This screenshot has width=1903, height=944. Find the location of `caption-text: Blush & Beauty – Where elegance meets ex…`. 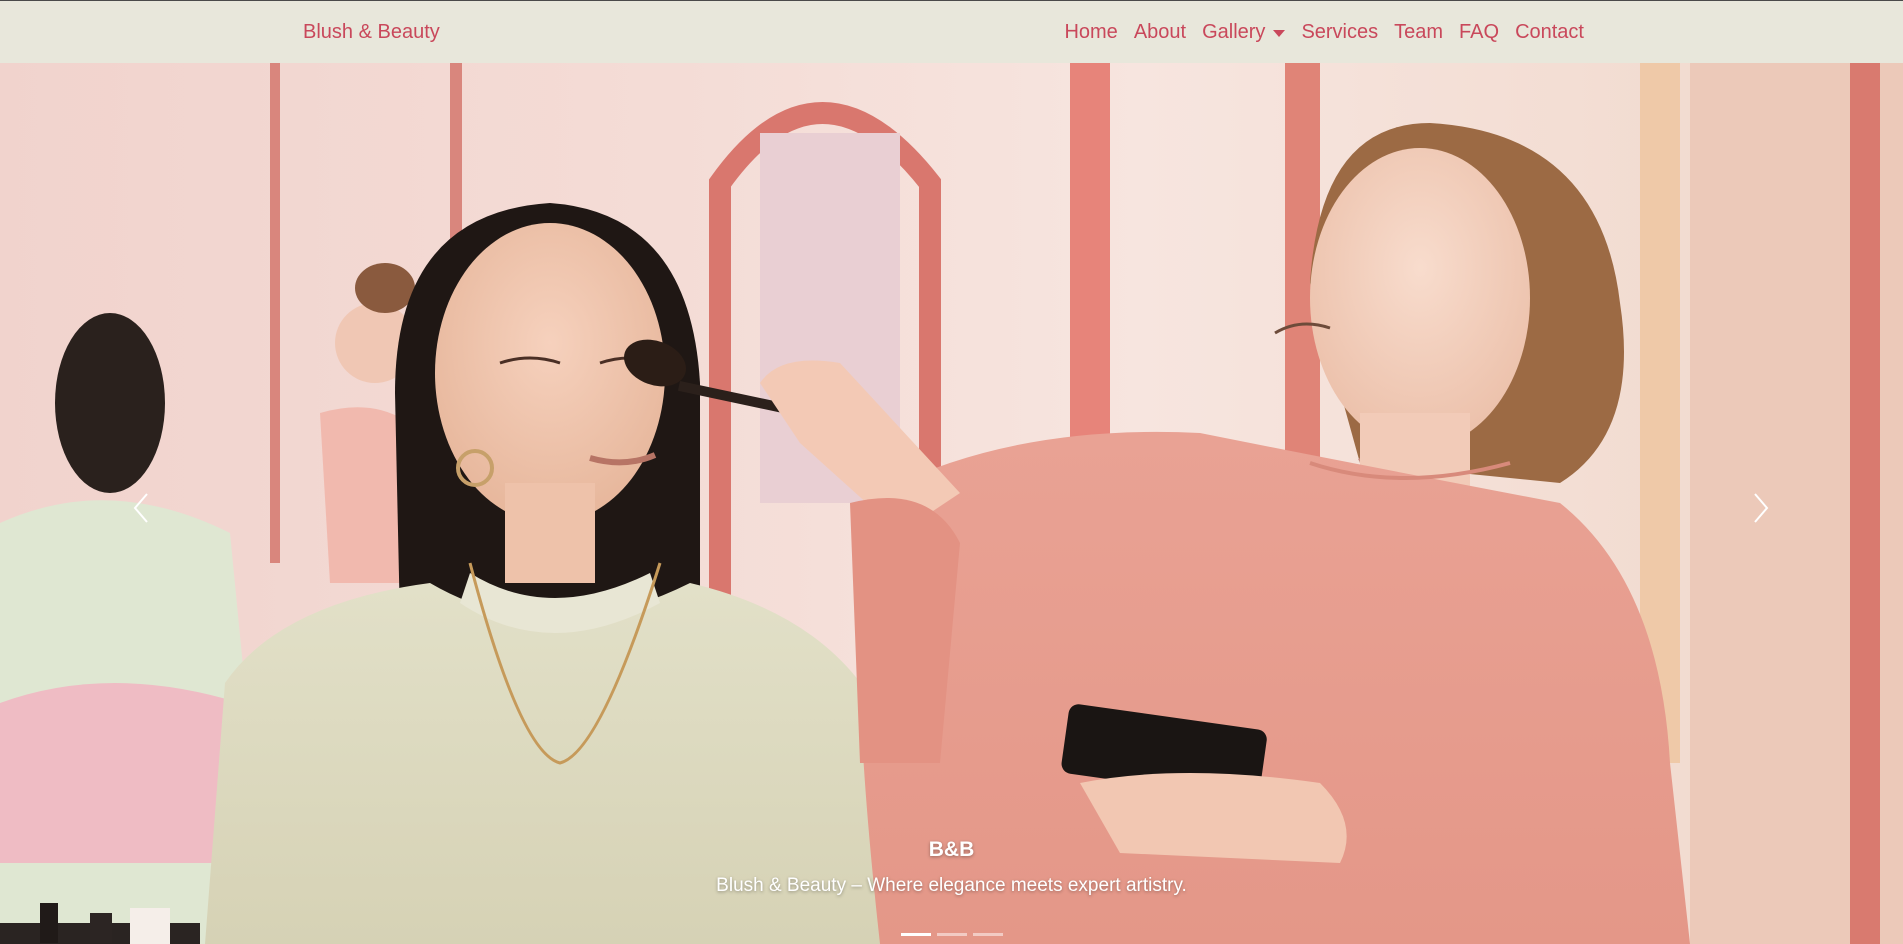

caption-text: Blush & Beauty – Where elegance meets ex… is located at coordinates (951, 885).